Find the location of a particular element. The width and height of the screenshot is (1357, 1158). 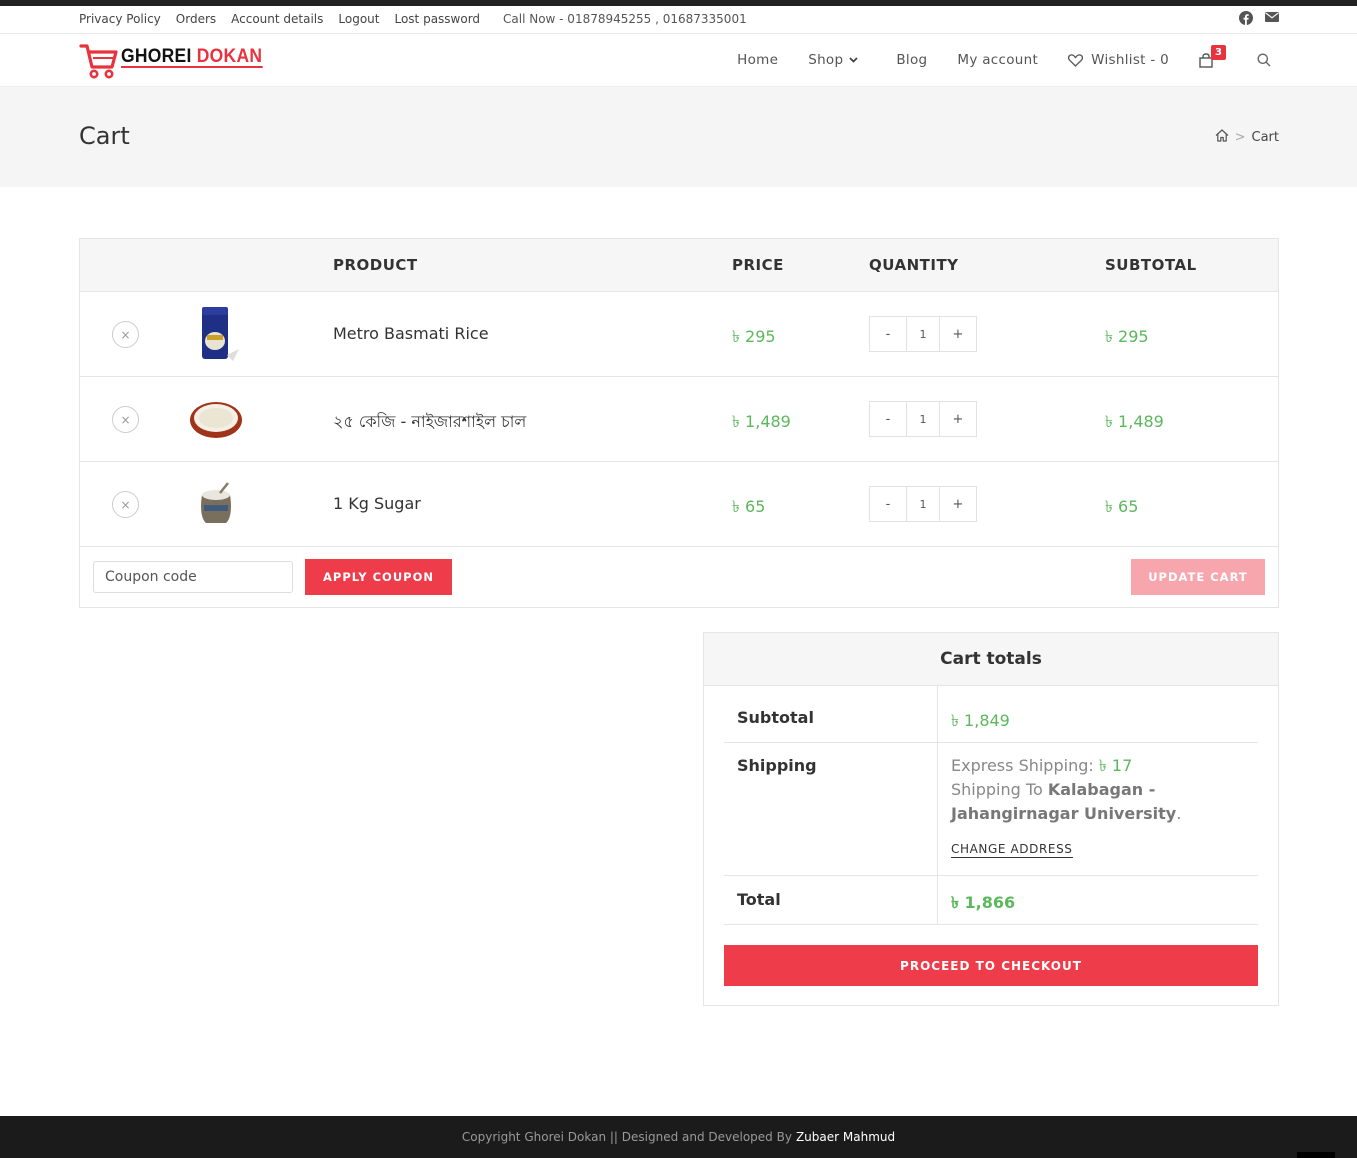

product-subtotal: ৳ 295 is located at coordinates (1127, 336).